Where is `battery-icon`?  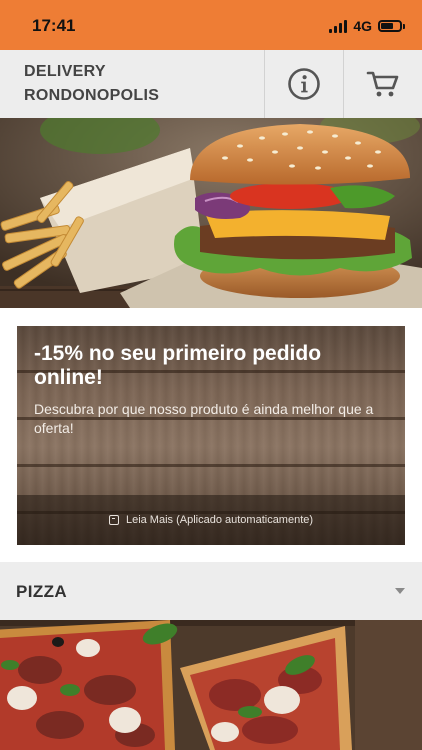 battery-icon is located at coordinates (391, 26).